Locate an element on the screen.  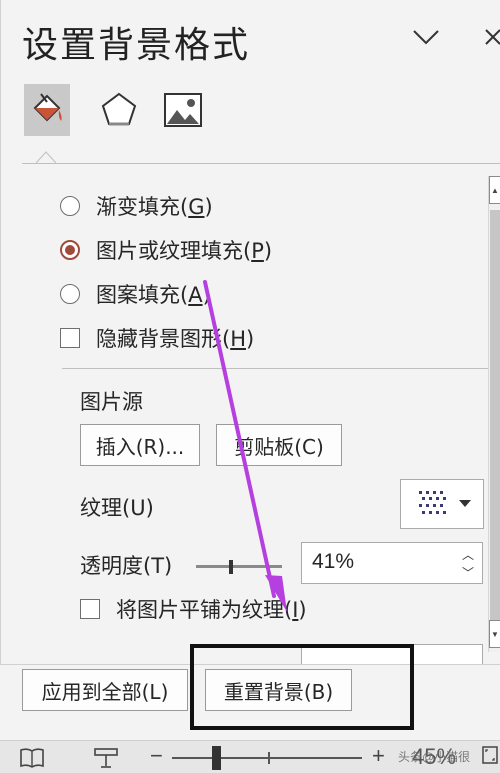
zoom-slider-thumb is located at coordinates (216, 758).